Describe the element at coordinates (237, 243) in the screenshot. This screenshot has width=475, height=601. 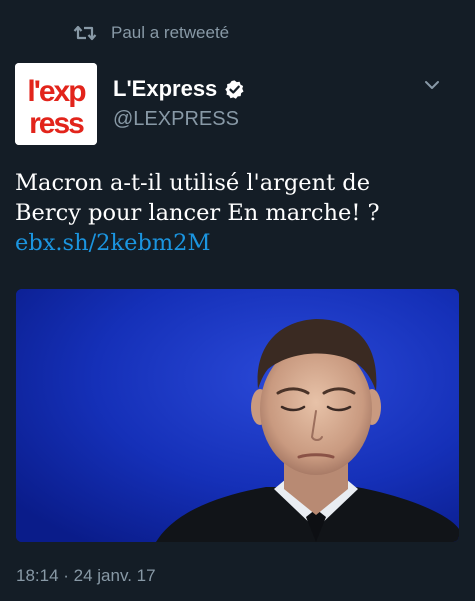
I see `tweet-link: ebx.sh/2kebm2M` at that location.